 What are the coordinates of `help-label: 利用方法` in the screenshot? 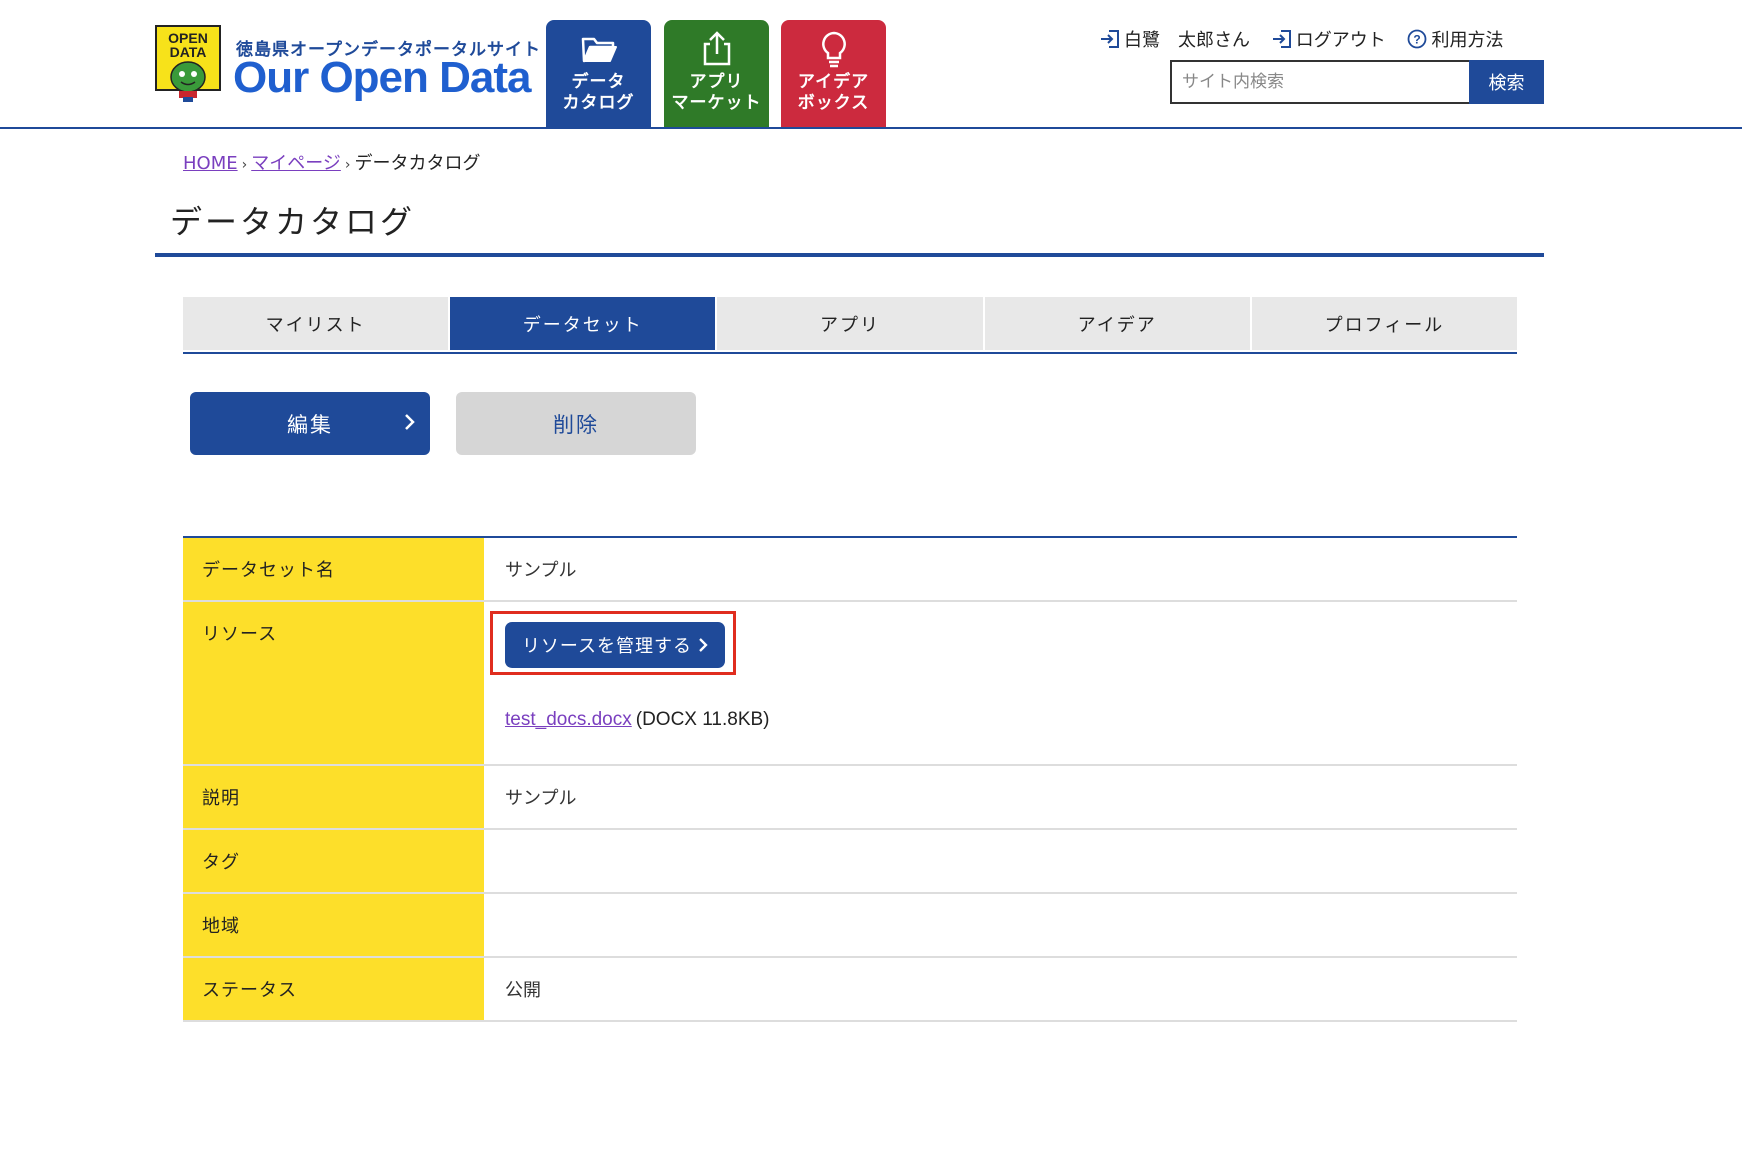 It's located at (1467, 40).